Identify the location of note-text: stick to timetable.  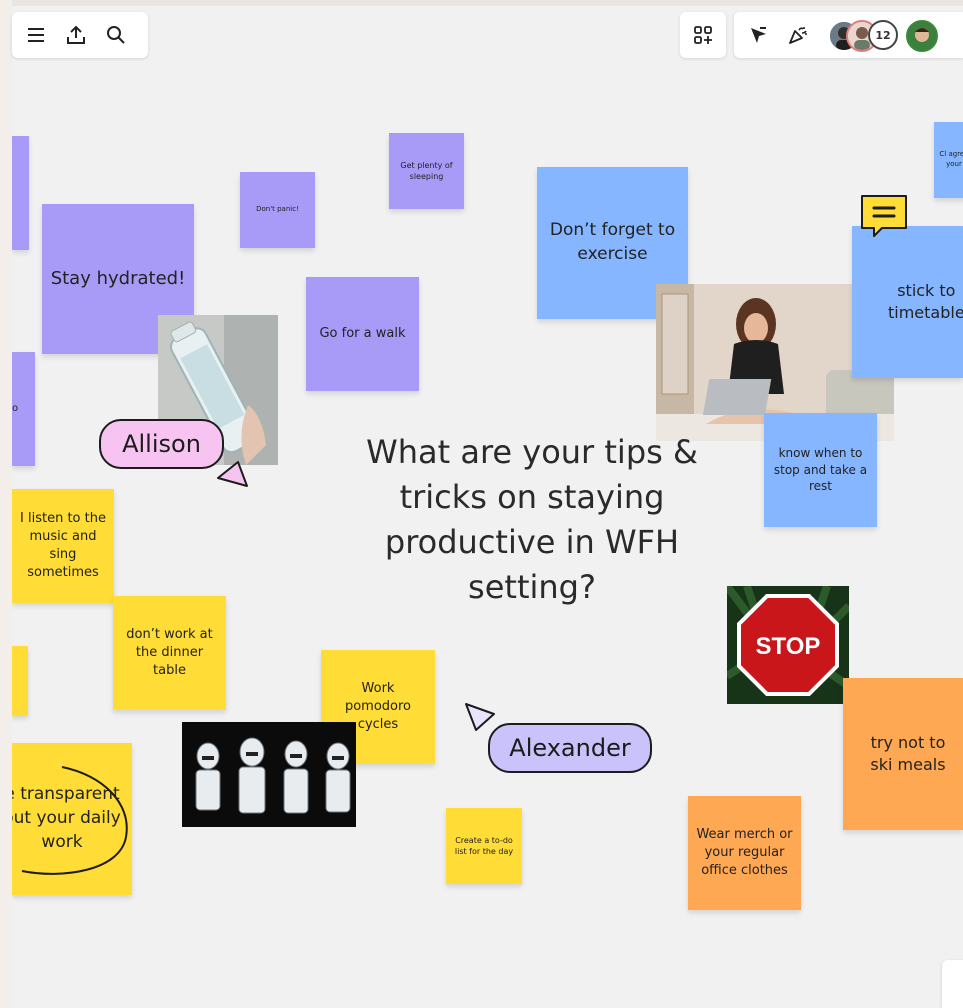
(925, 301).